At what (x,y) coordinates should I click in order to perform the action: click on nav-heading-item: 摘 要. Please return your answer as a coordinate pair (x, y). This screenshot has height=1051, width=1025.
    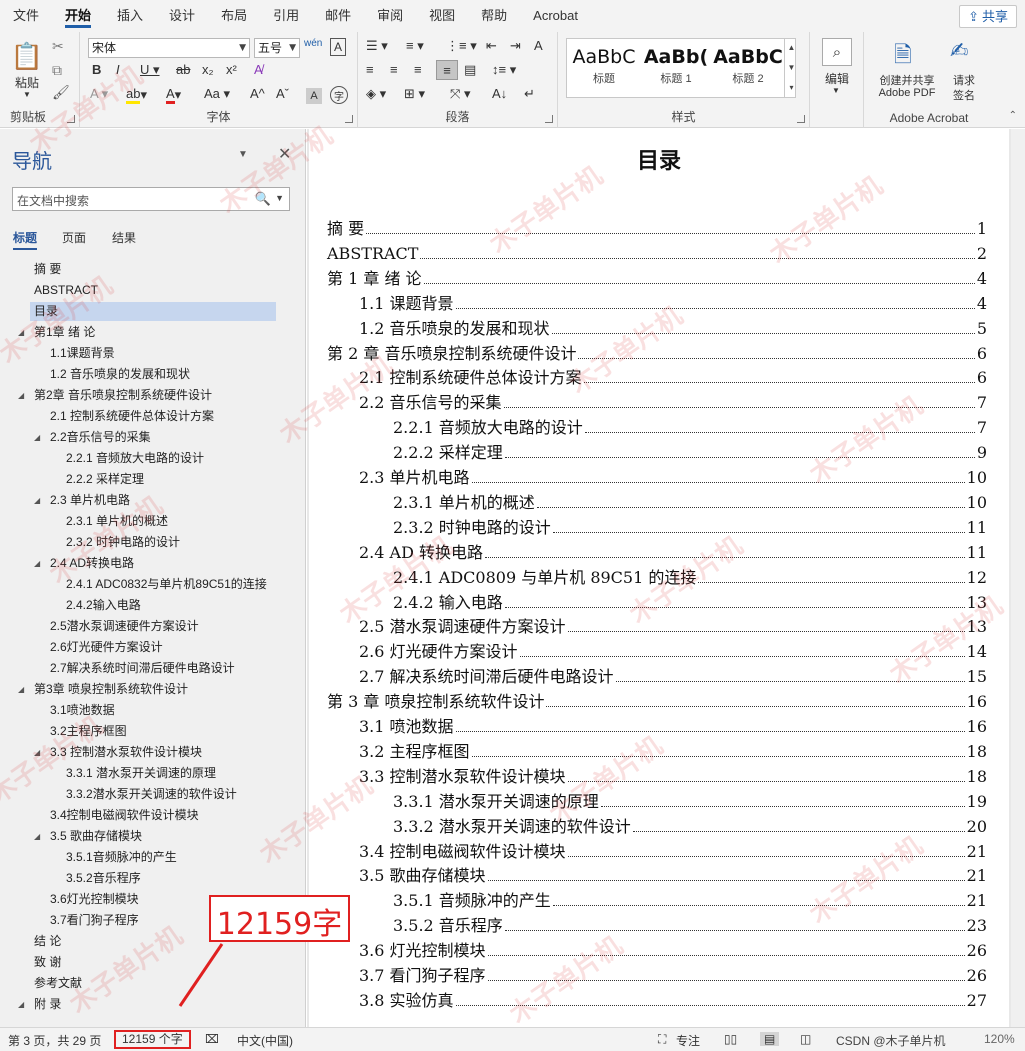
    Looking at the image, I should click on (45, 269).